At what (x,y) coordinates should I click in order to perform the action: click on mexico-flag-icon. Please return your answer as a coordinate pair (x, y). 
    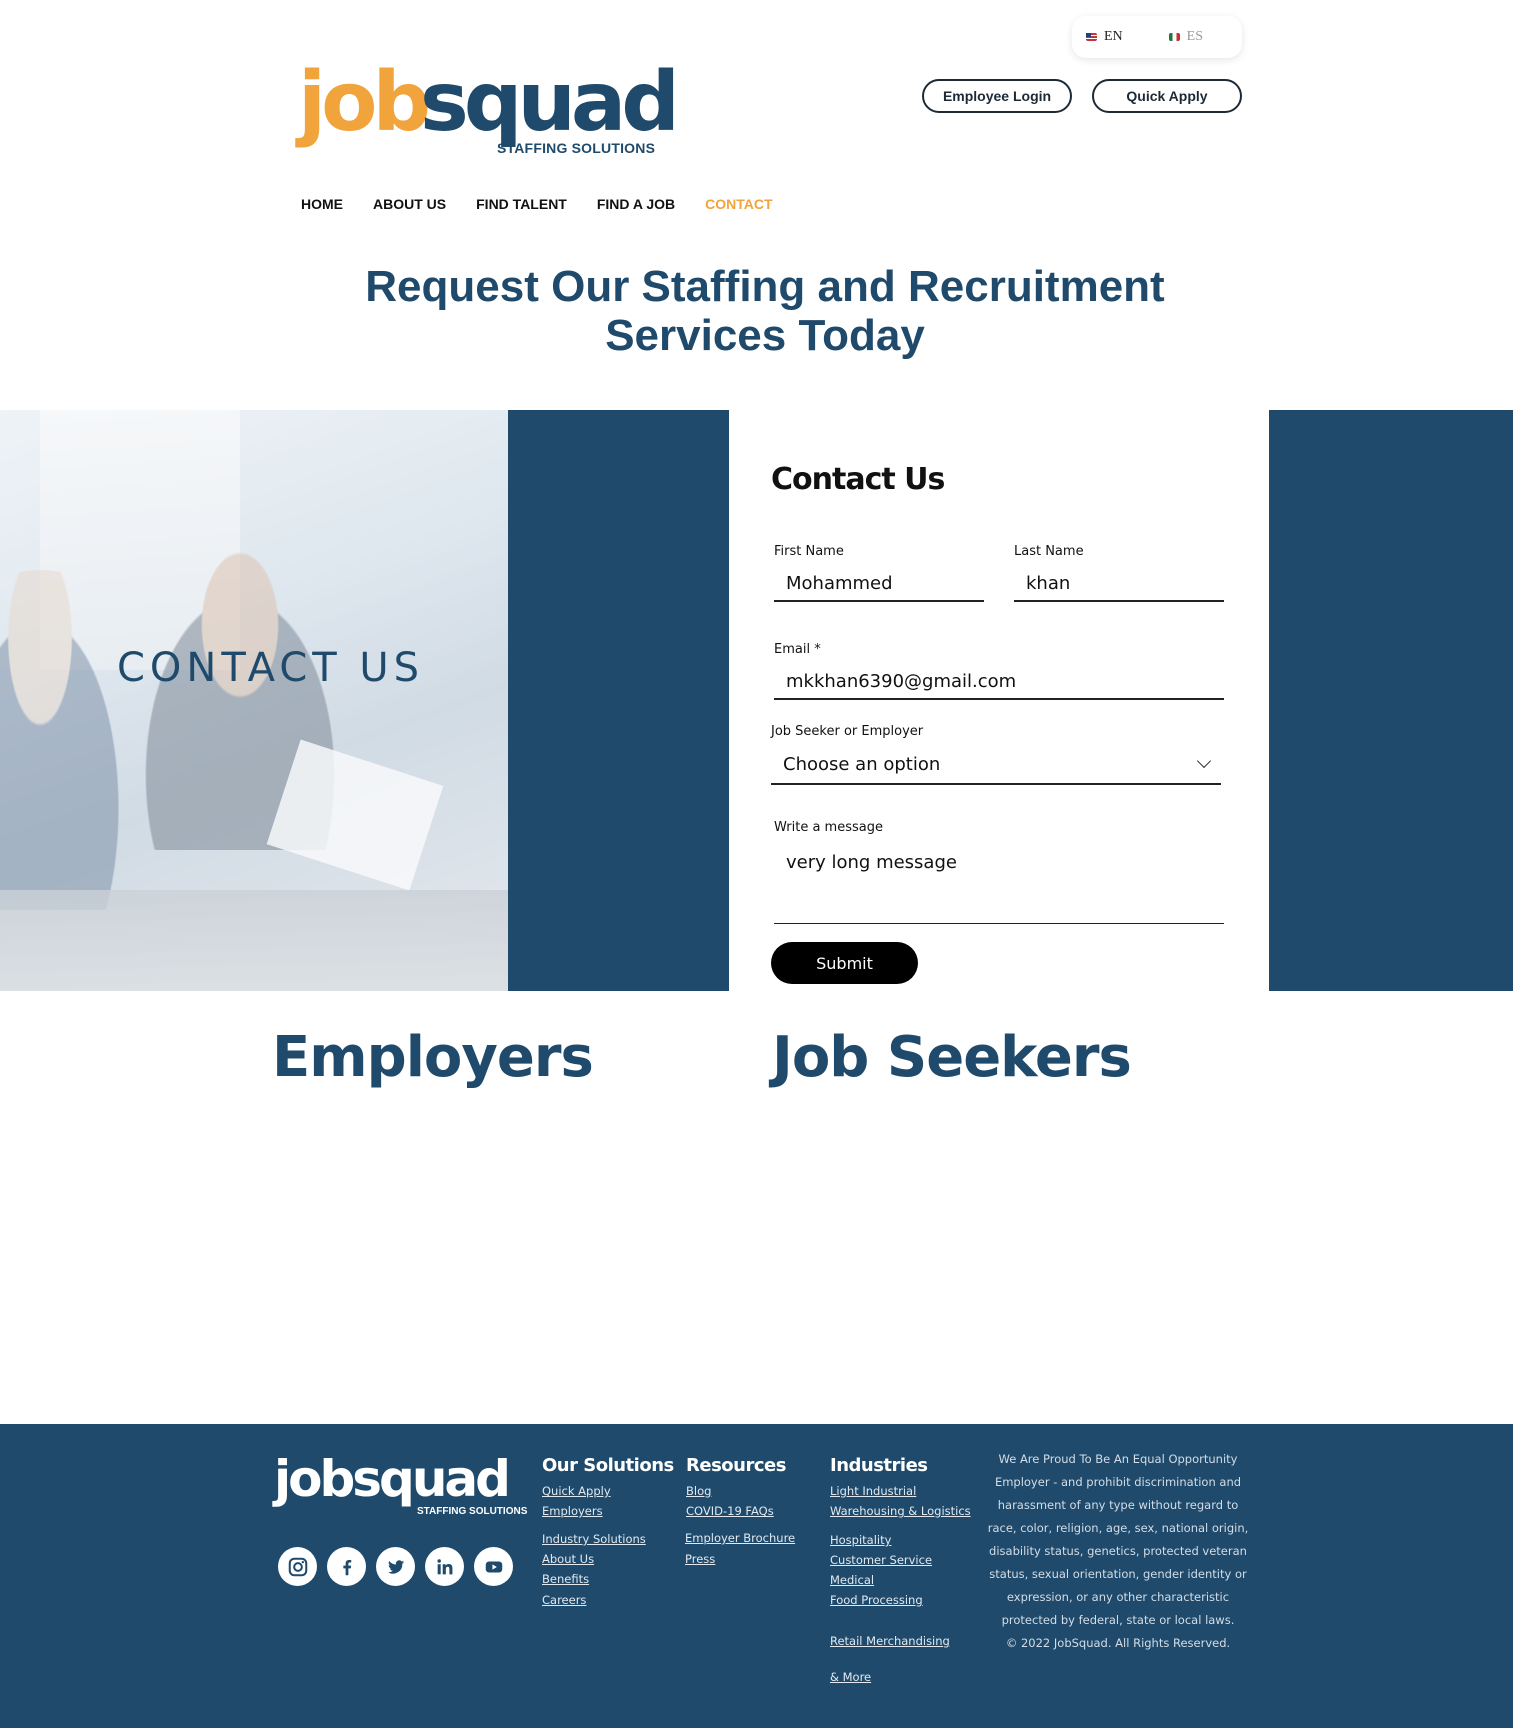
    Looking at the image, I should click on (1174, 37).